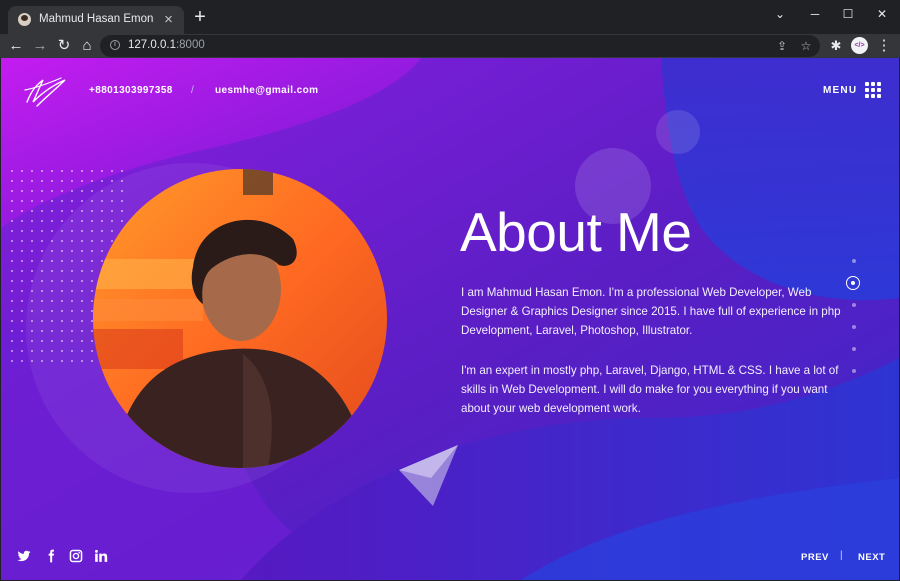 The image size is (900, 581). Describe the element at coordinates (131, 90) in the screenshot. I see `phone-link: +8801303997358` at that location.